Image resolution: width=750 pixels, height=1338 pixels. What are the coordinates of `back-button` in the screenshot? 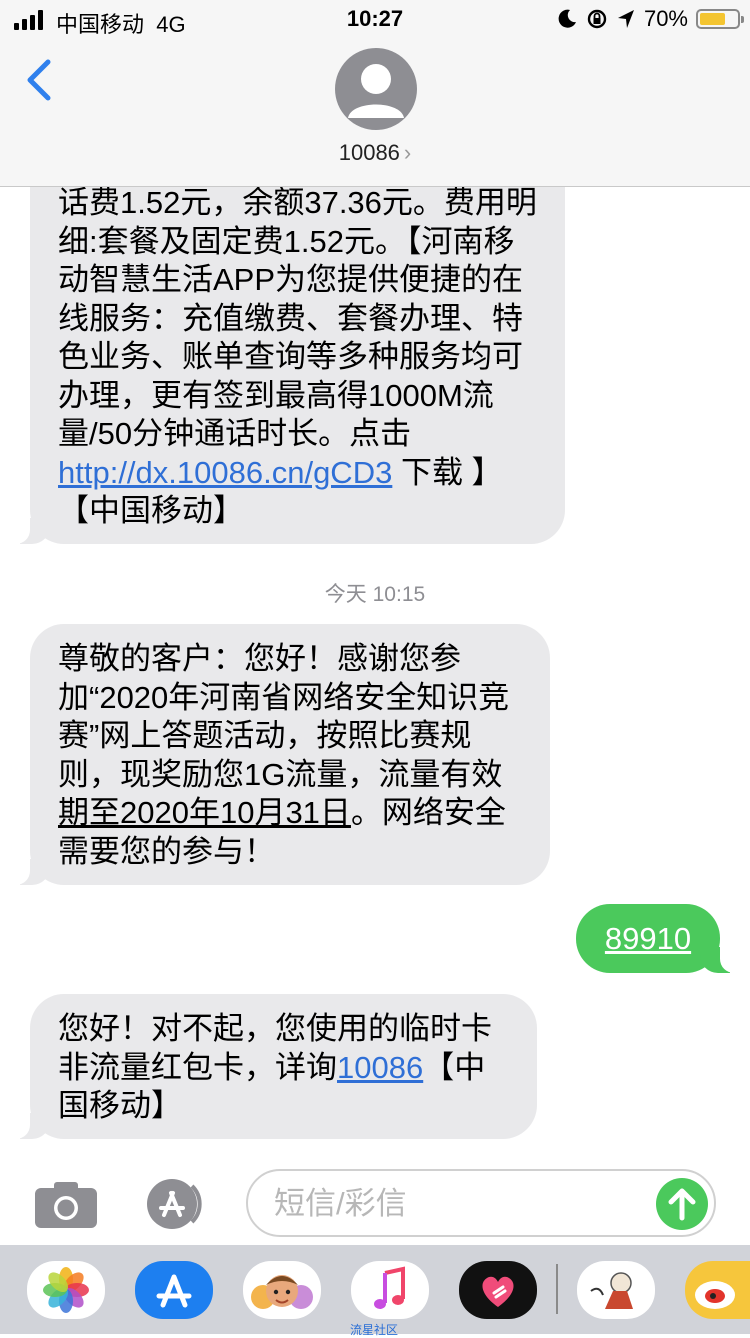 It's located at (42, 80).